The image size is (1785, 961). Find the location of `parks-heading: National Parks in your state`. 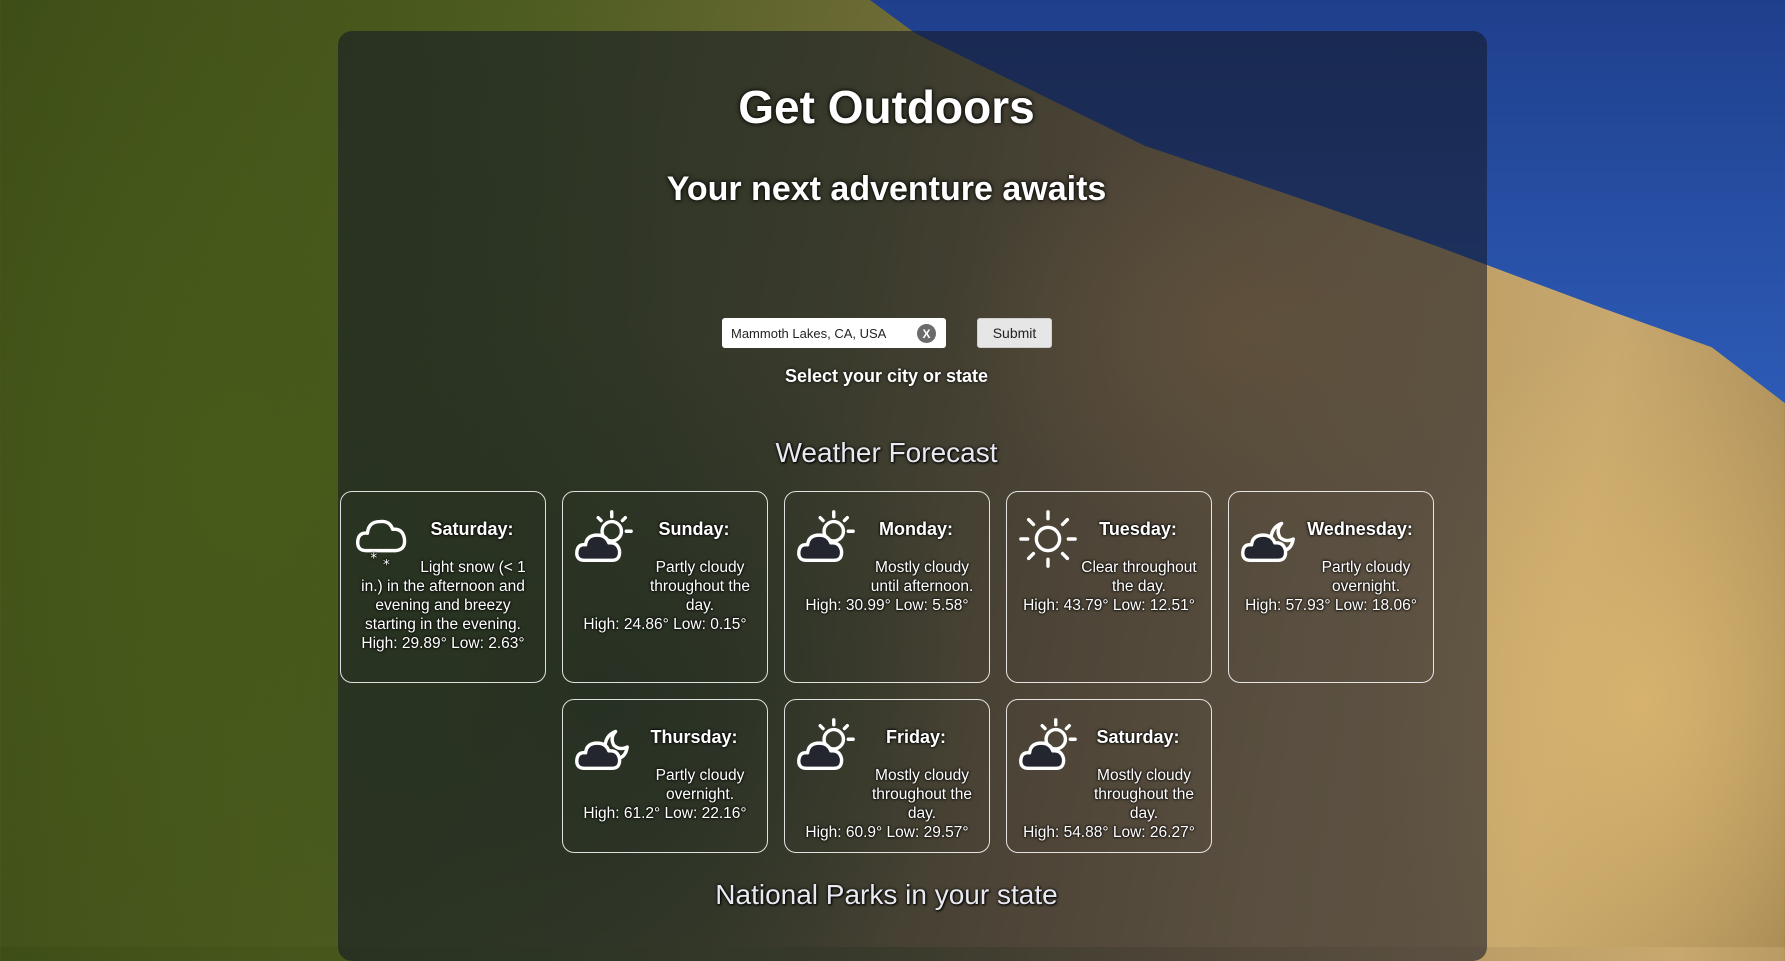

parks-heading: National Parks in your state is located at coordinates (886, 894).